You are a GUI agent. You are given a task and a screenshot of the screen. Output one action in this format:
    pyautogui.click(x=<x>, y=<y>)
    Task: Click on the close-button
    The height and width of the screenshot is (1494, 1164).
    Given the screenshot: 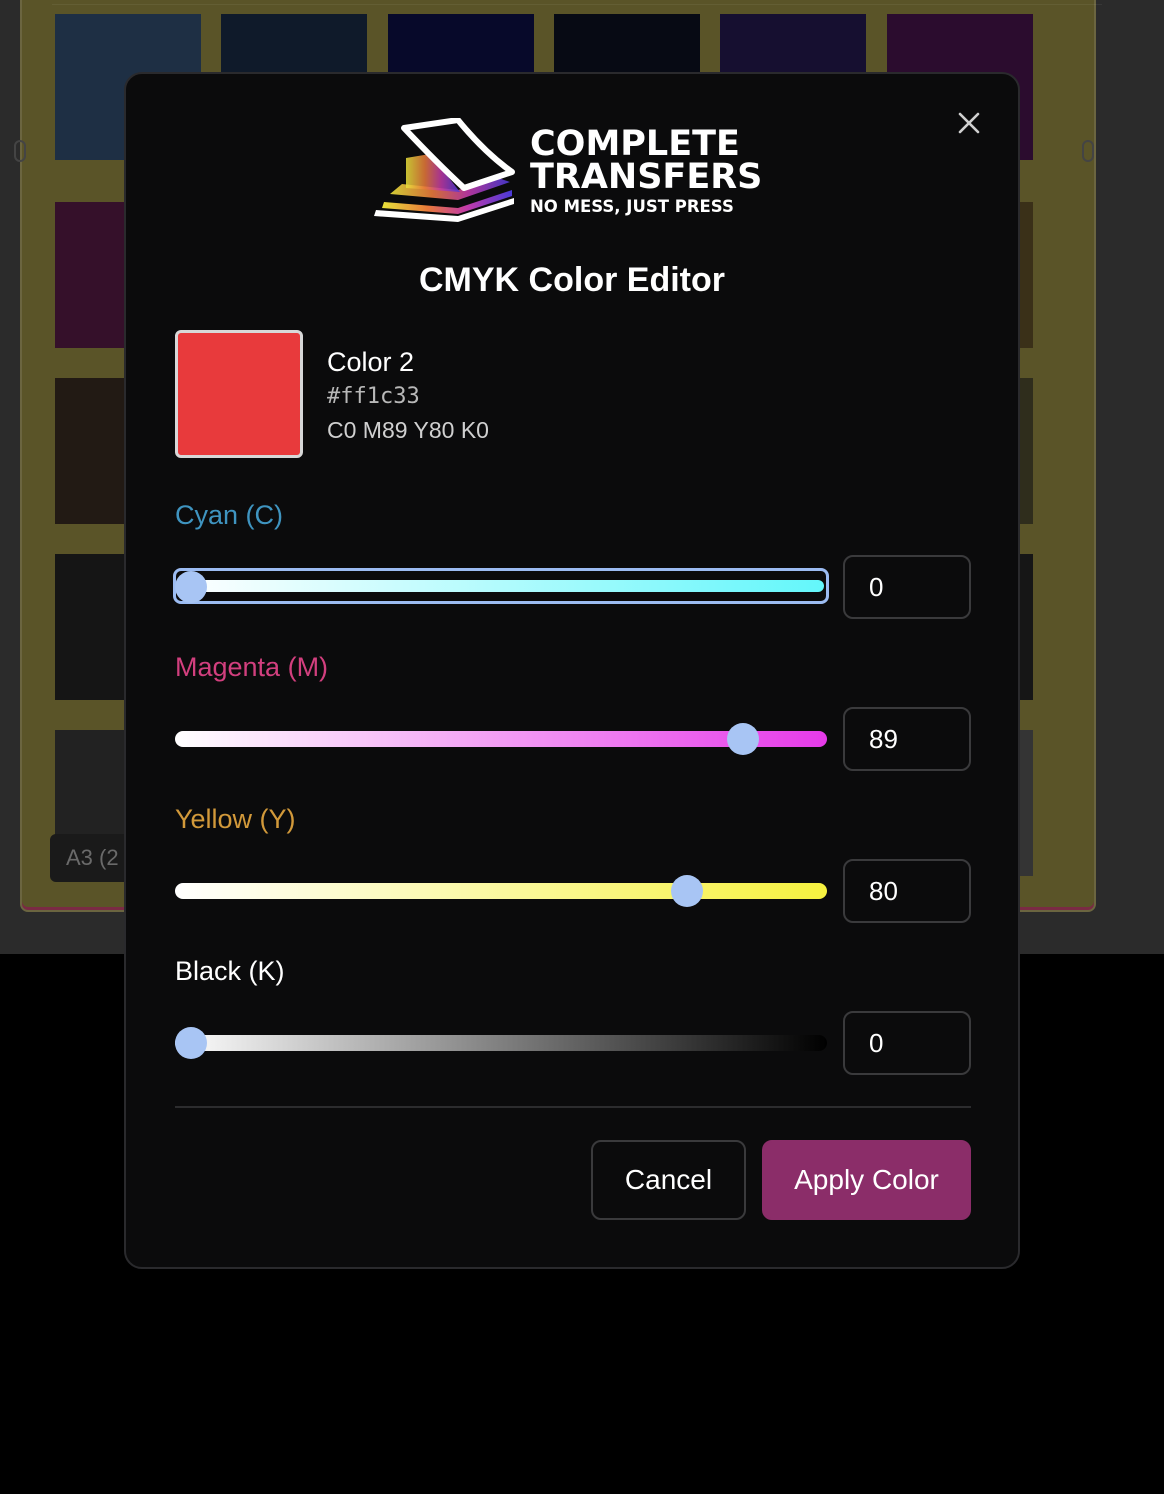 What is the action you would take?
    pyautogui.click(x=969, y=123)
    